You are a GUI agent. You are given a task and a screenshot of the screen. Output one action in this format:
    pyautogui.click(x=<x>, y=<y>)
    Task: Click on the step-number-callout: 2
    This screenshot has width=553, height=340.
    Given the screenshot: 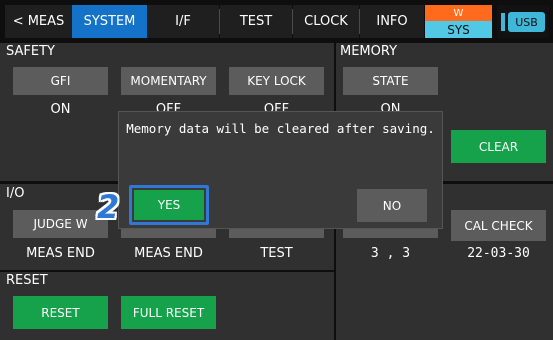 What is the action you would take?
    pyautogui.click(x=108, y=207)
    